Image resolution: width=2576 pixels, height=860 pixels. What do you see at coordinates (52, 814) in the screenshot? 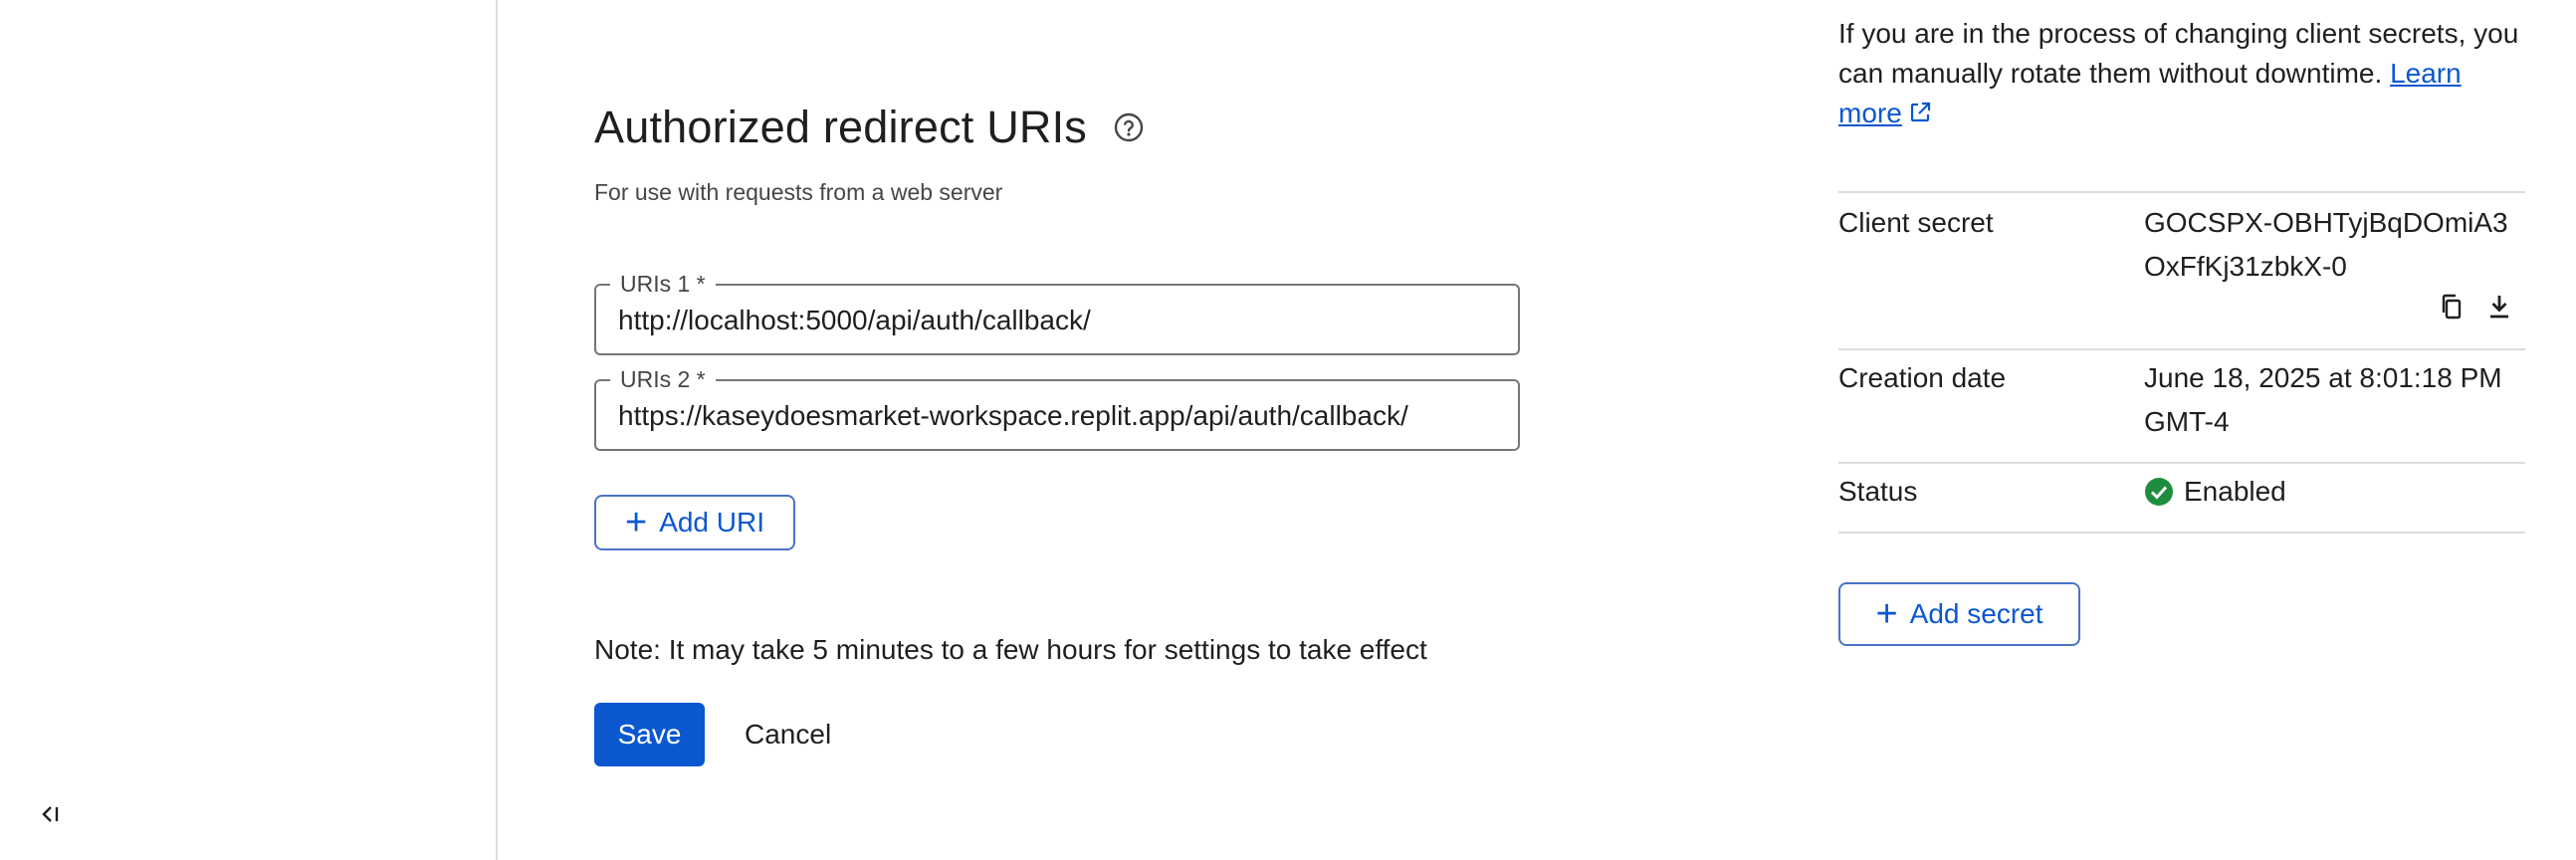
I see `collapse-left-icon` at bounding box center [52, 814].